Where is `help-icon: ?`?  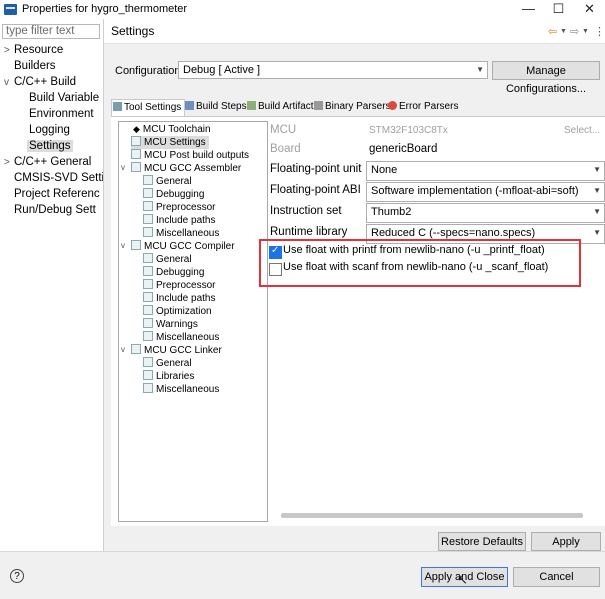 help-icon: ? is located at coordinates (17, 576).